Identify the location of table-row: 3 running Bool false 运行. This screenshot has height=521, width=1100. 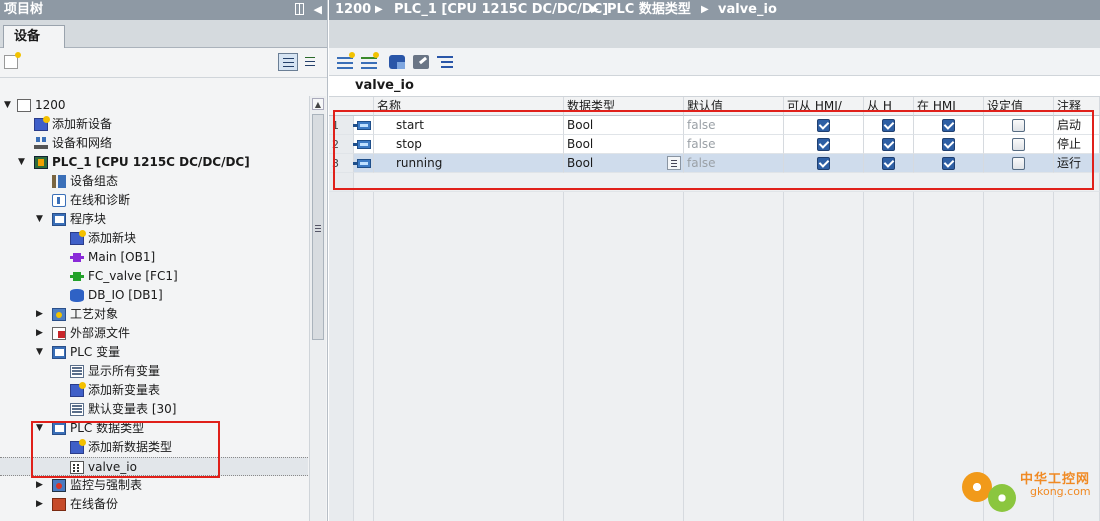
(714, 163).